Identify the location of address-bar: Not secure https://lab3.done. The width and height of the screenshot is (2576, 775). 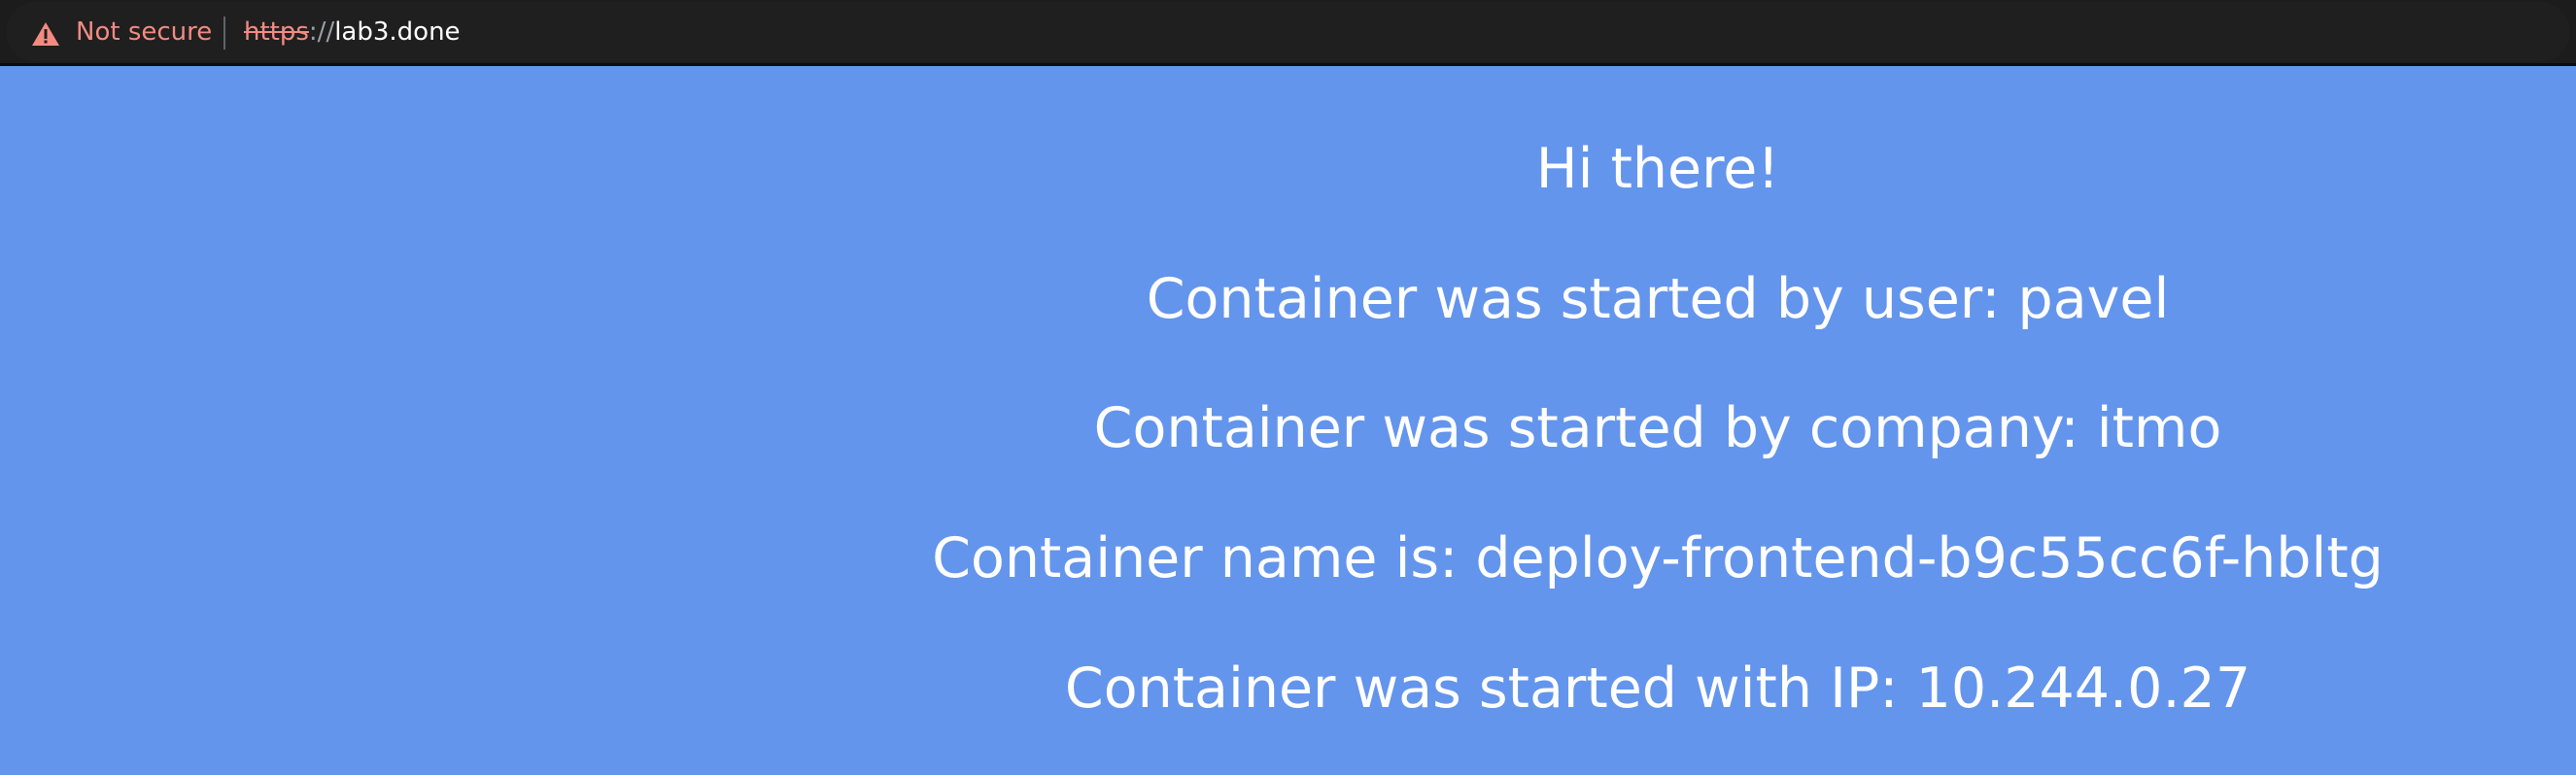
(1288, 32).